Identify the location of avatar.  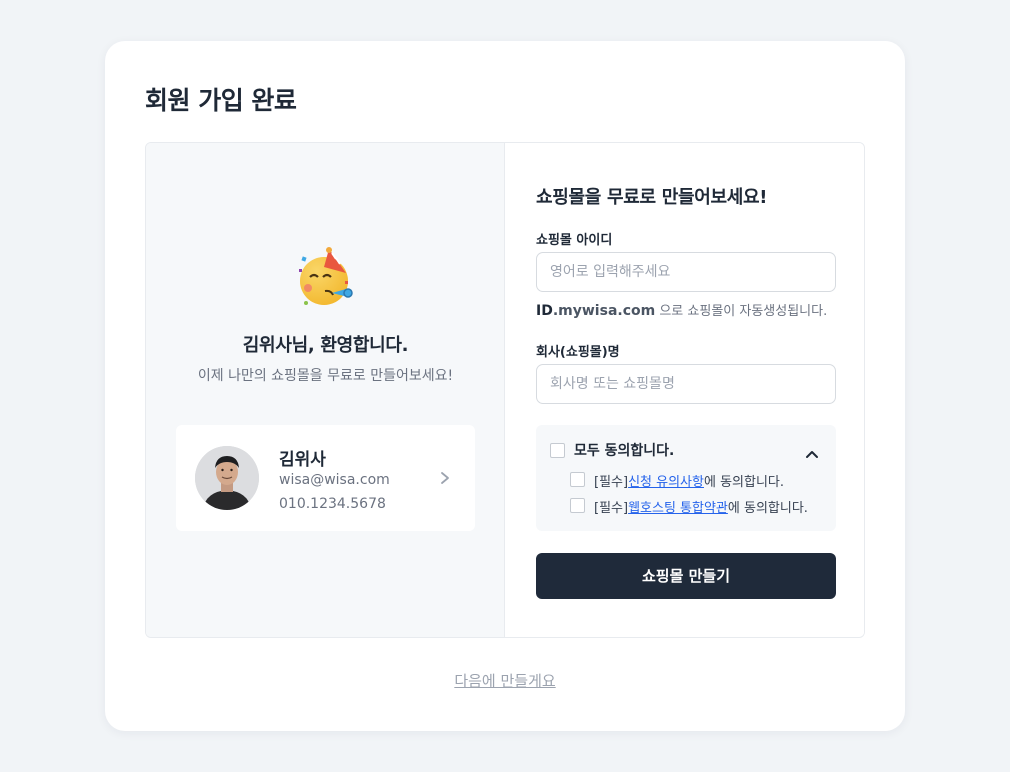
(227, 478).